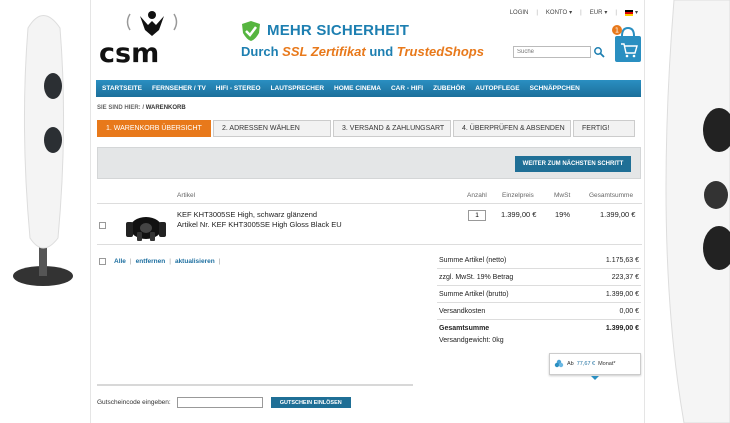 The image size is (730, 423). I want to click on financing-prefix: Ab, so click(570, 364).